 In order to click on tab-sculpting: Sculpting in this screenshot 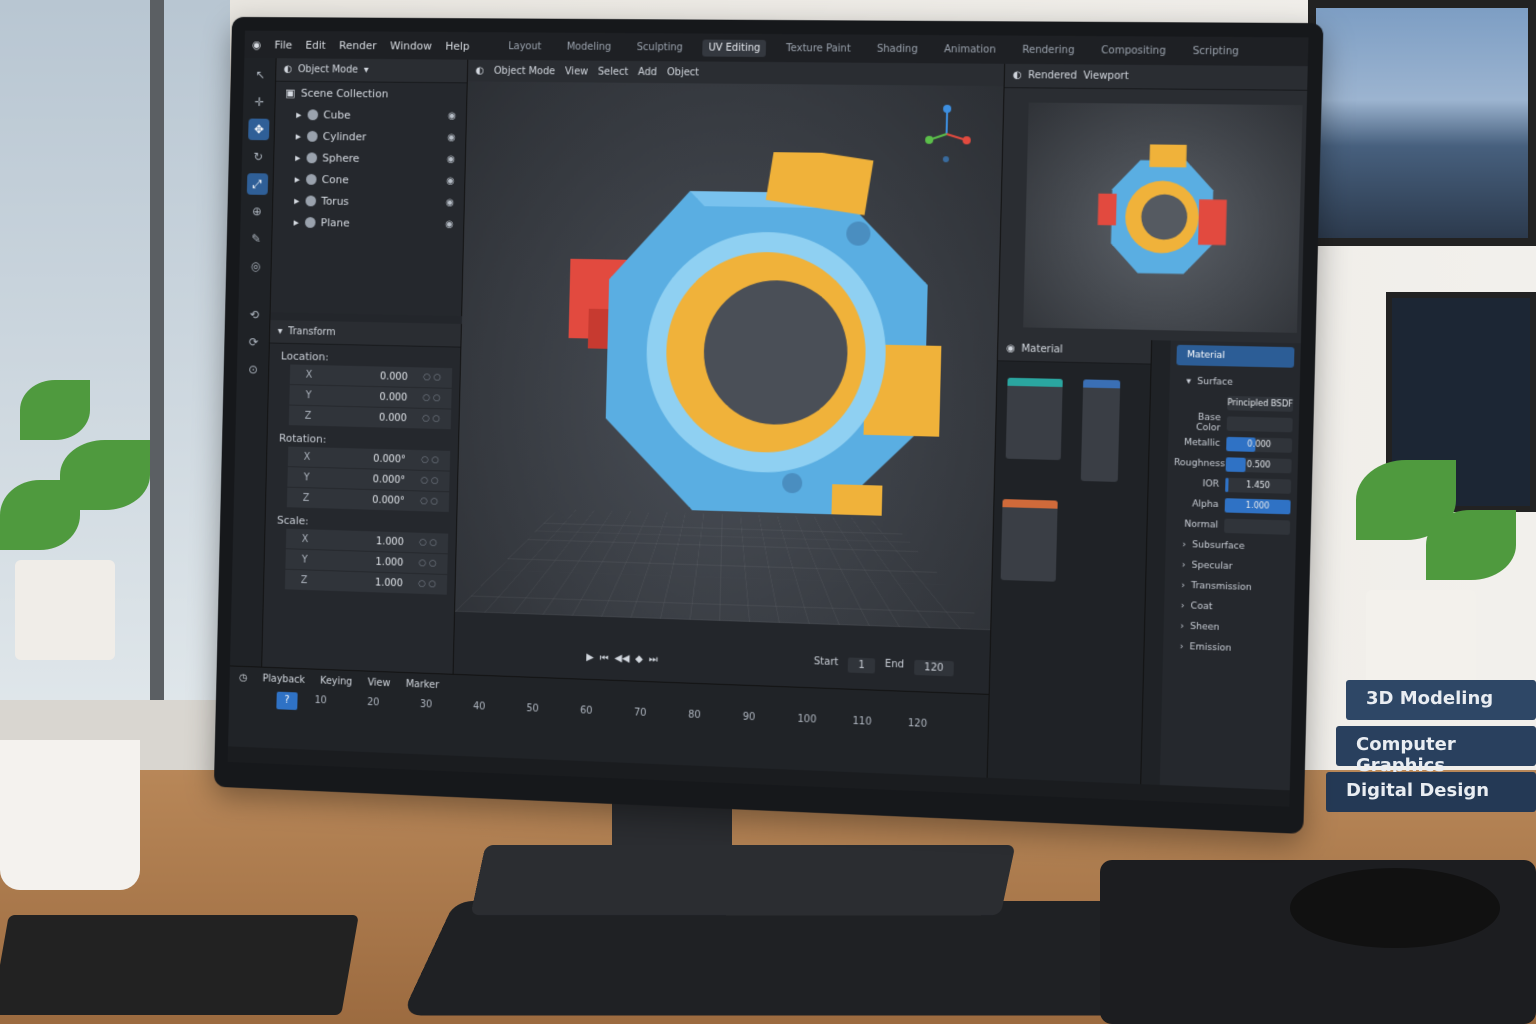, I will do `click(660, 47)`.